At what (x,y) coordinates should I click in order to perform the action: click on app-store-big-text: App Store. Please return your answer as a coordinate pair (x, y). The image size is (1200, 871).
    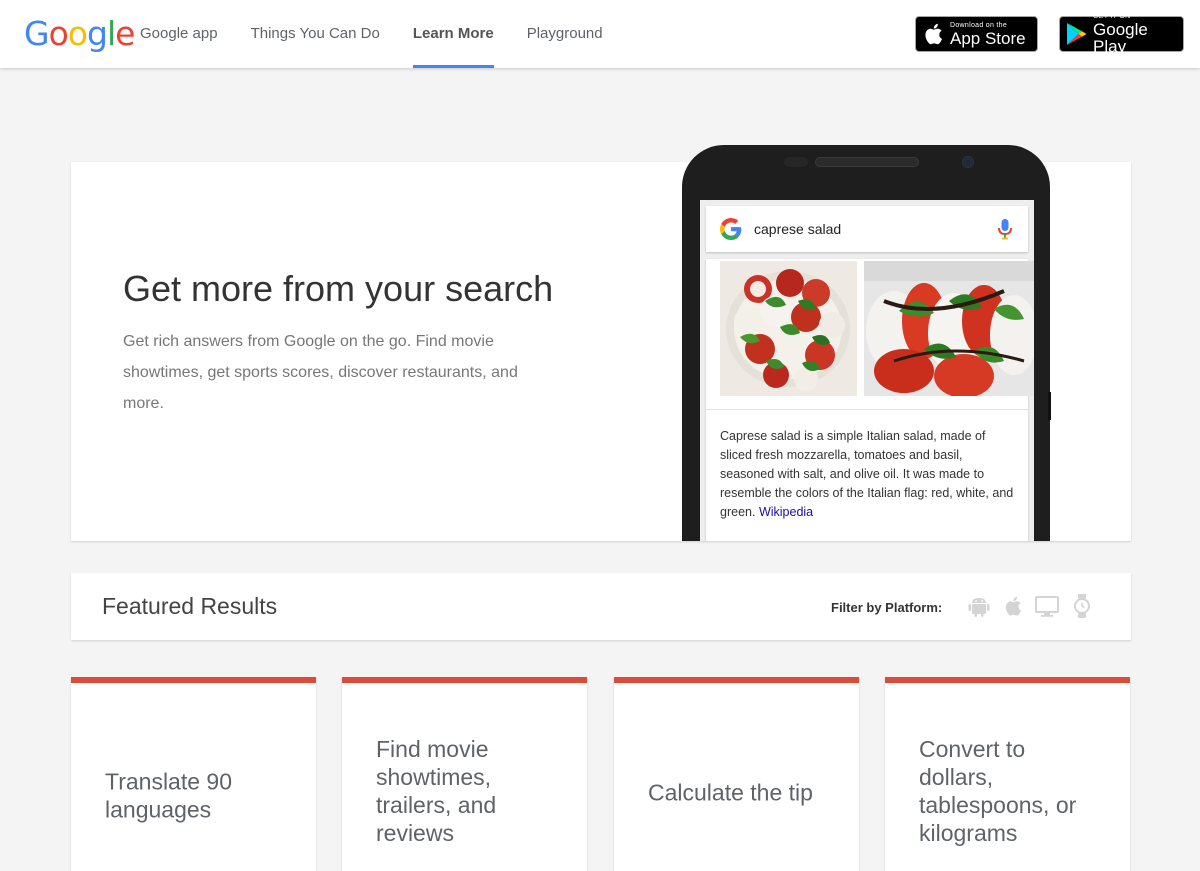
    Looking at the image, I should click on (988, 38).